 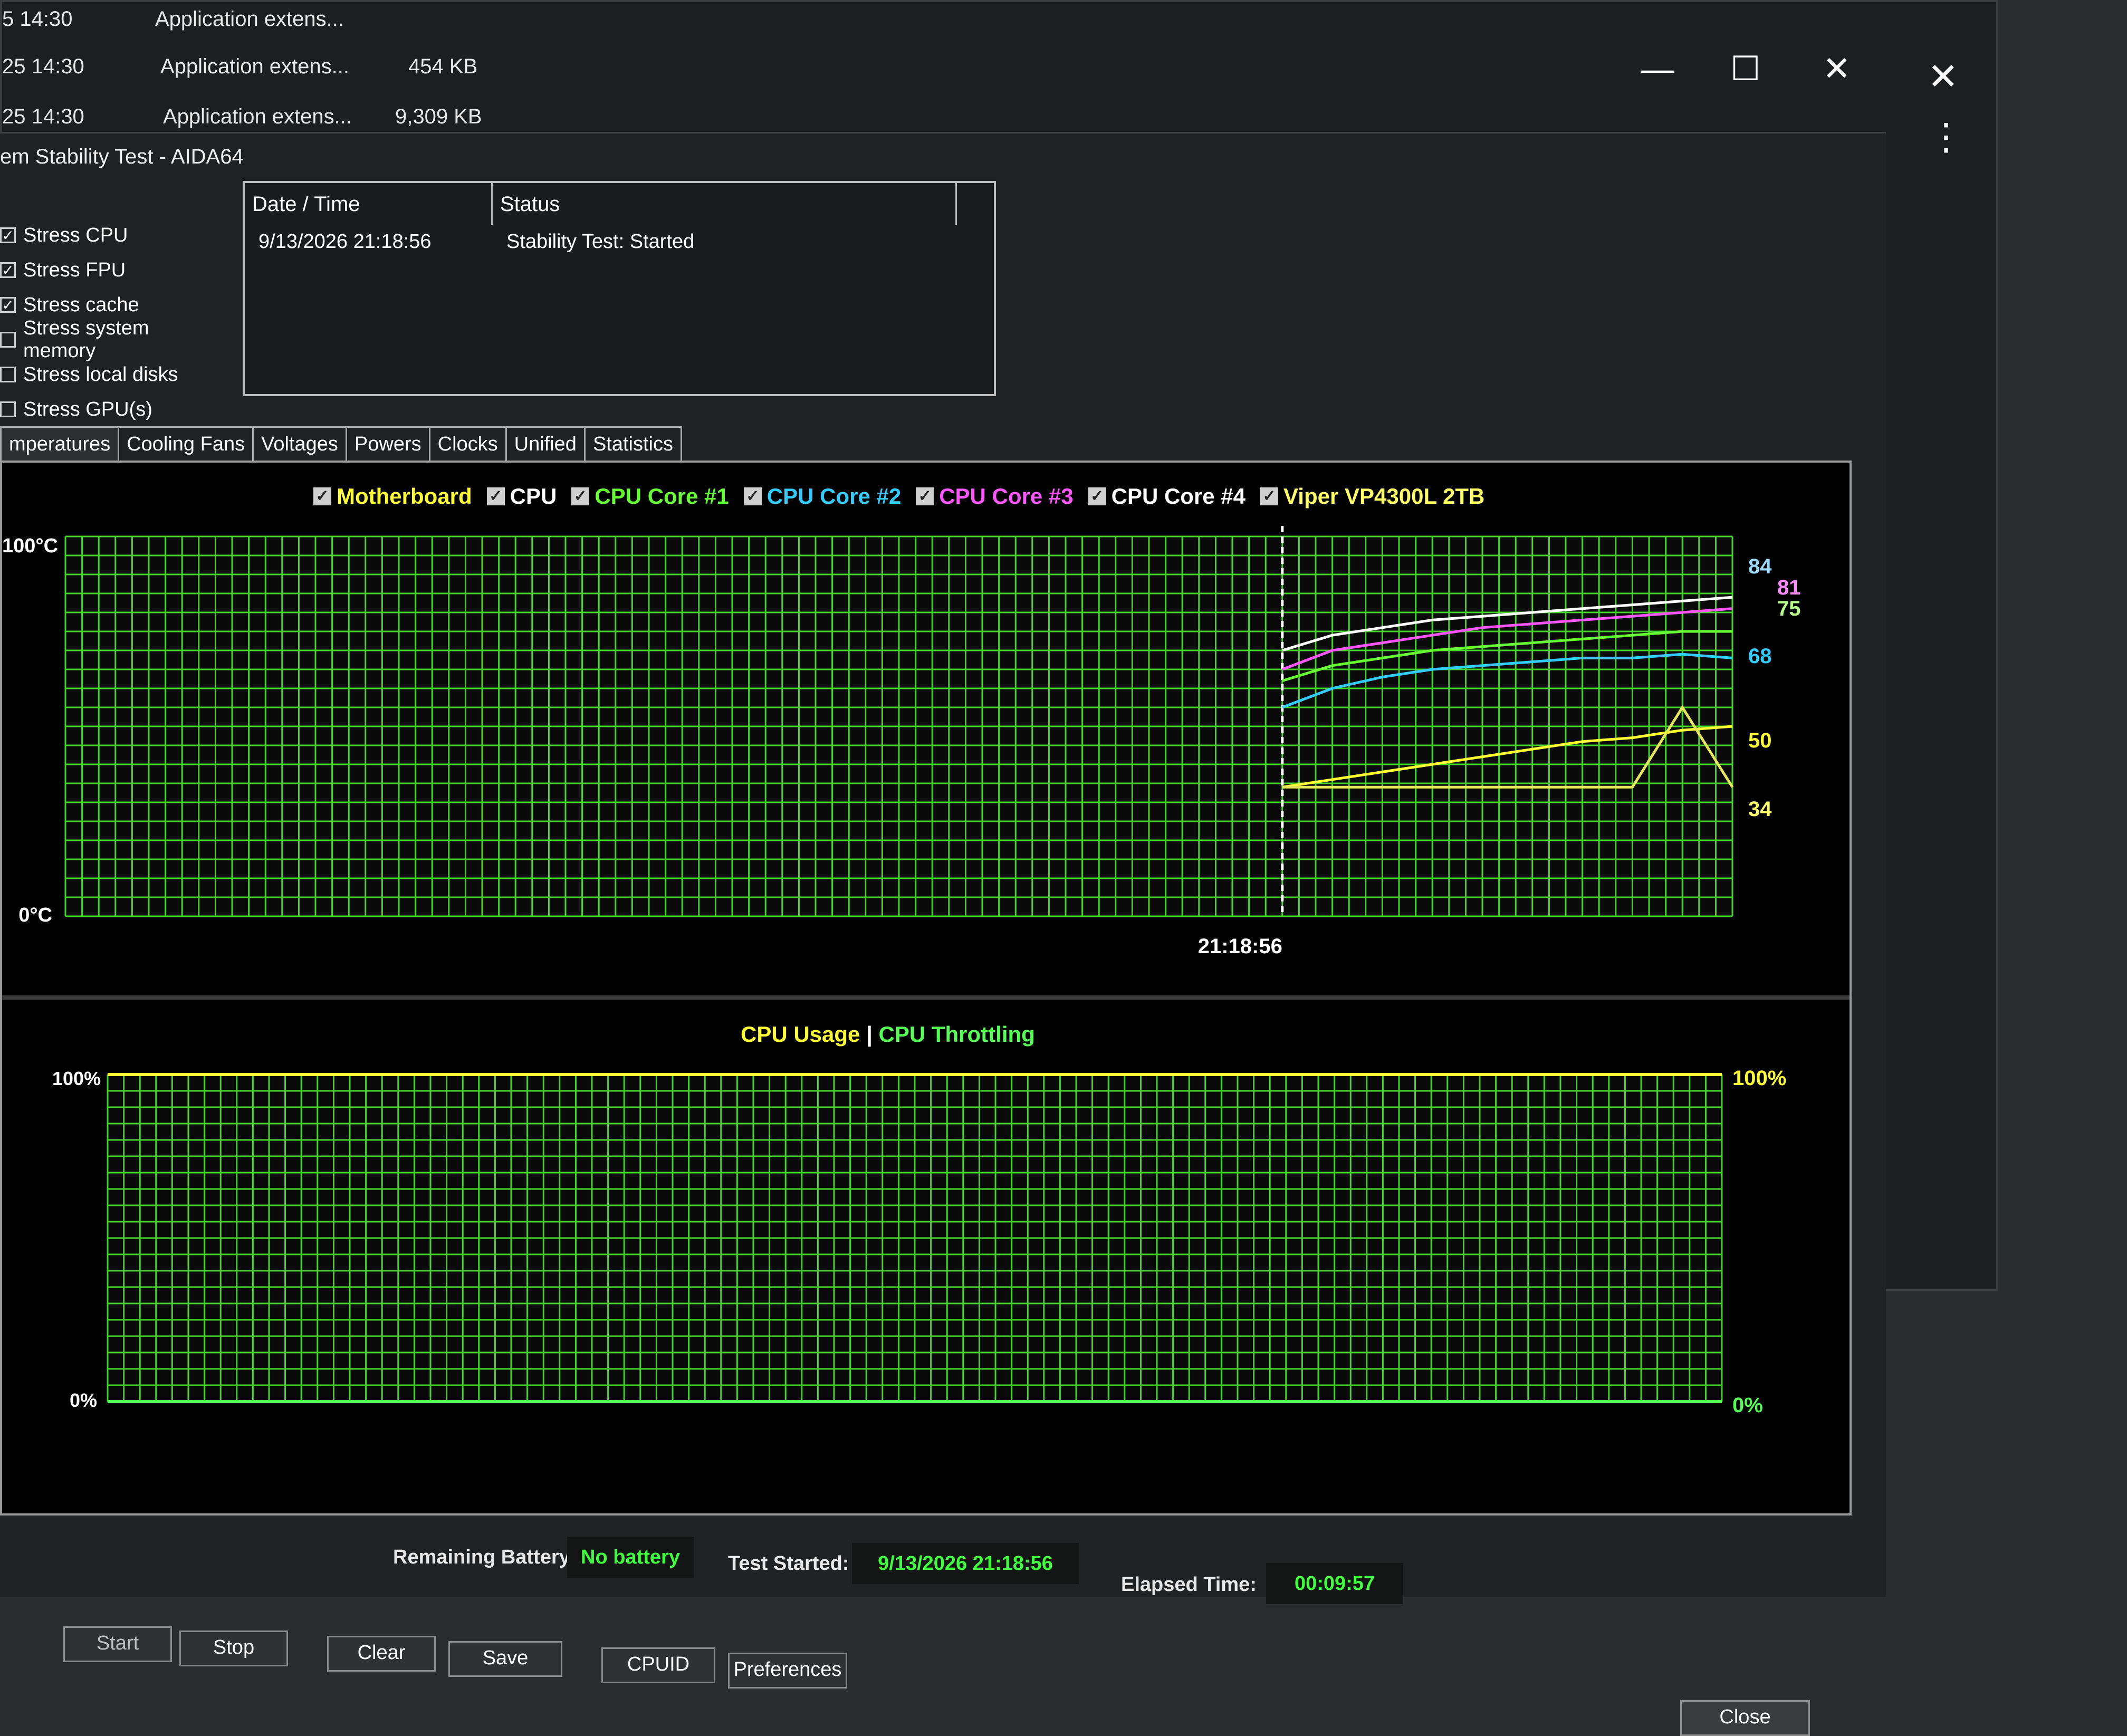 What do you see at coordinates (30, 546) in the screenshot?
I see `y-axis-max-label: 100°C` at bounding box center [30, 546].